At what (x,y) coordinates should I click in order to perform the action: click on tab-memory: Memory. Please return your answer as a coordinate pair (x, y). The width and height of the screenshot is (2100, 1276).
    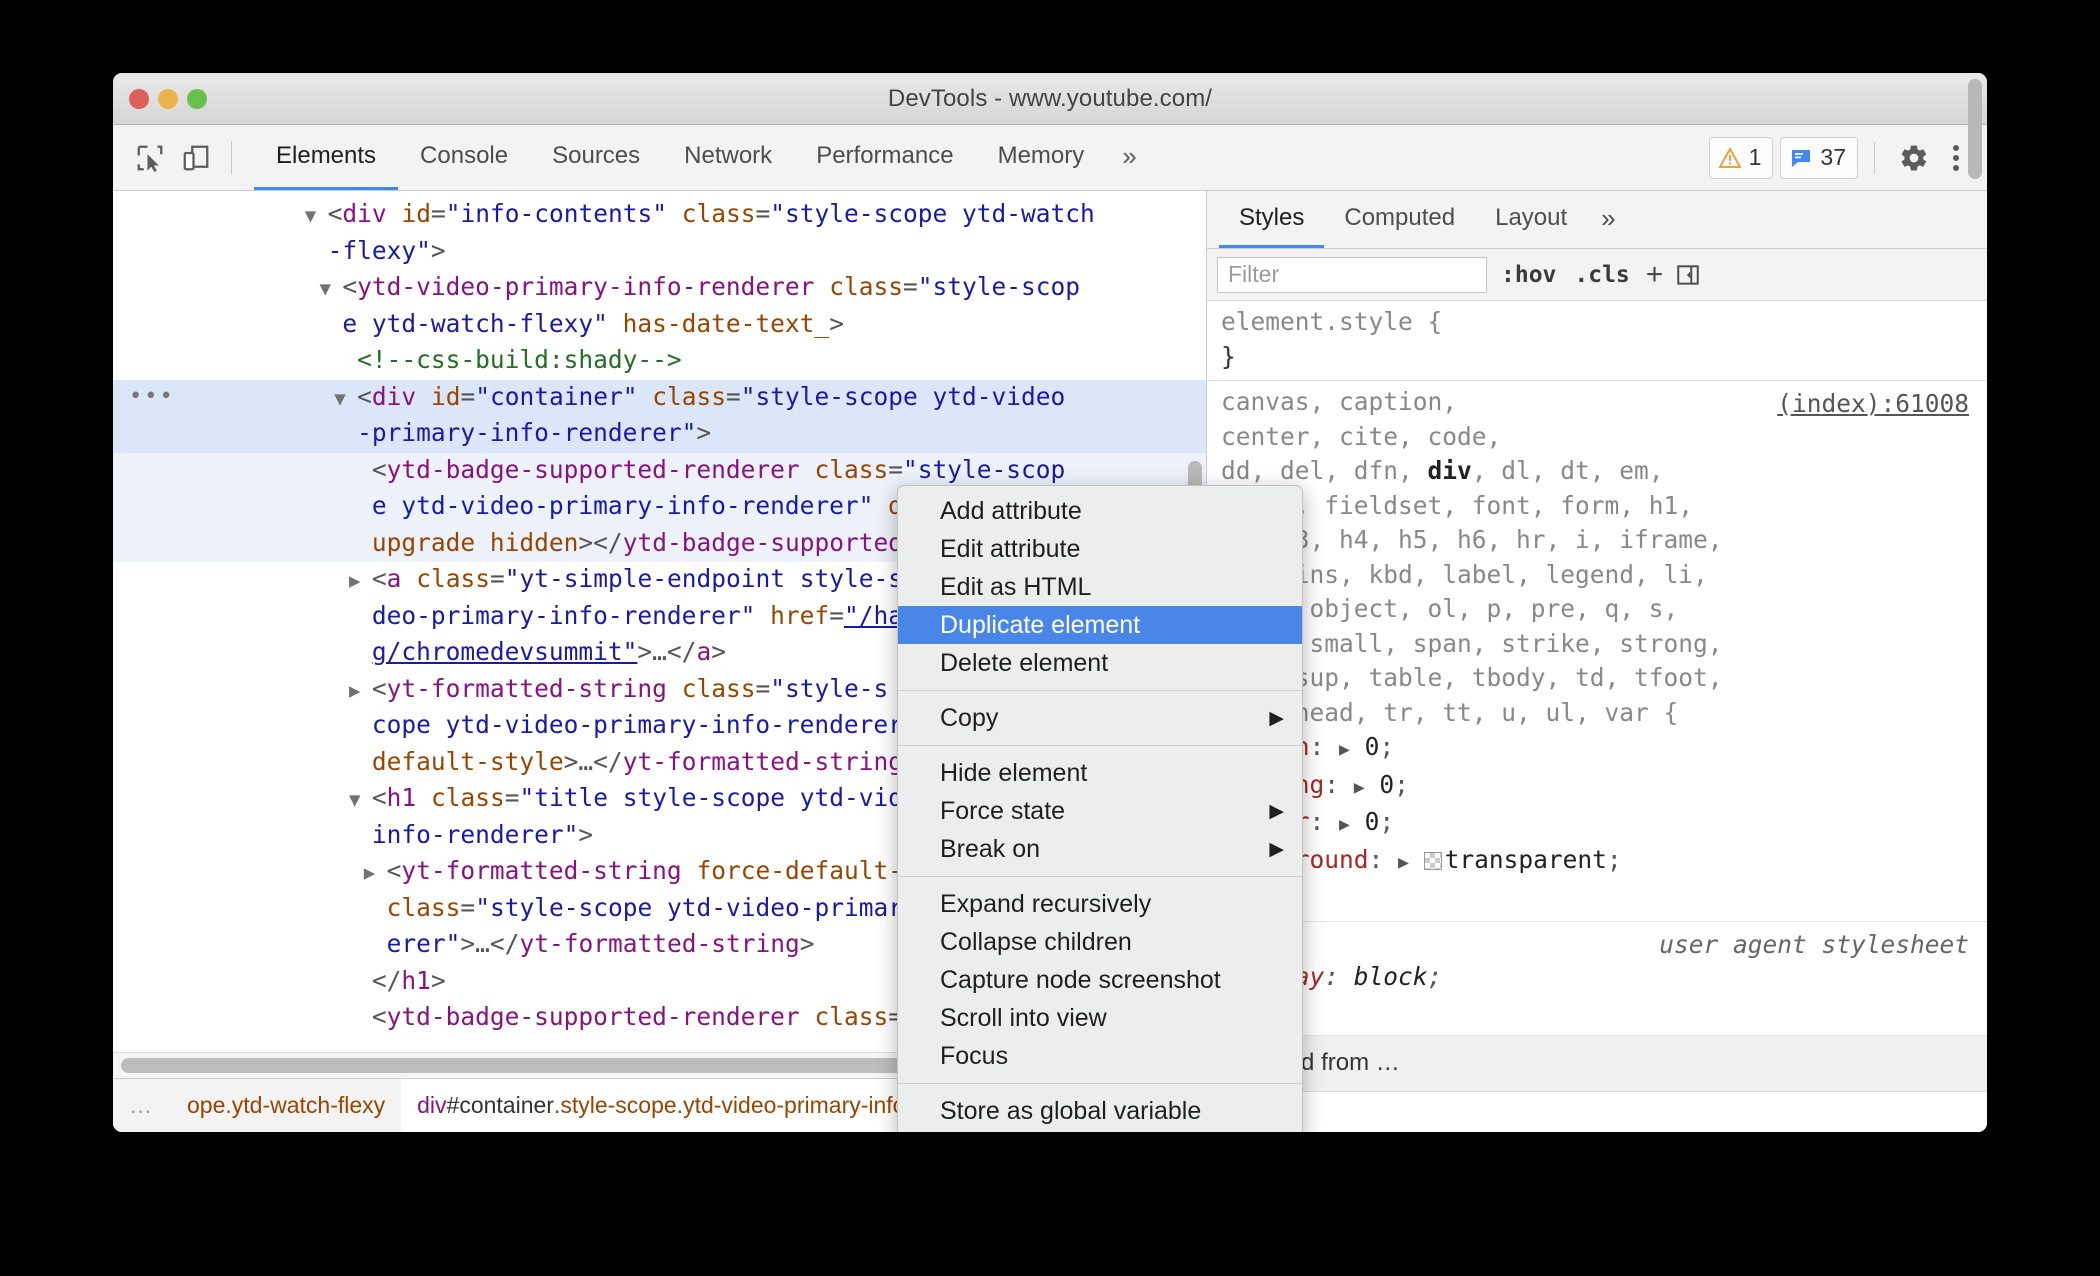
    Looking at the image, I should click on (1041, 157).